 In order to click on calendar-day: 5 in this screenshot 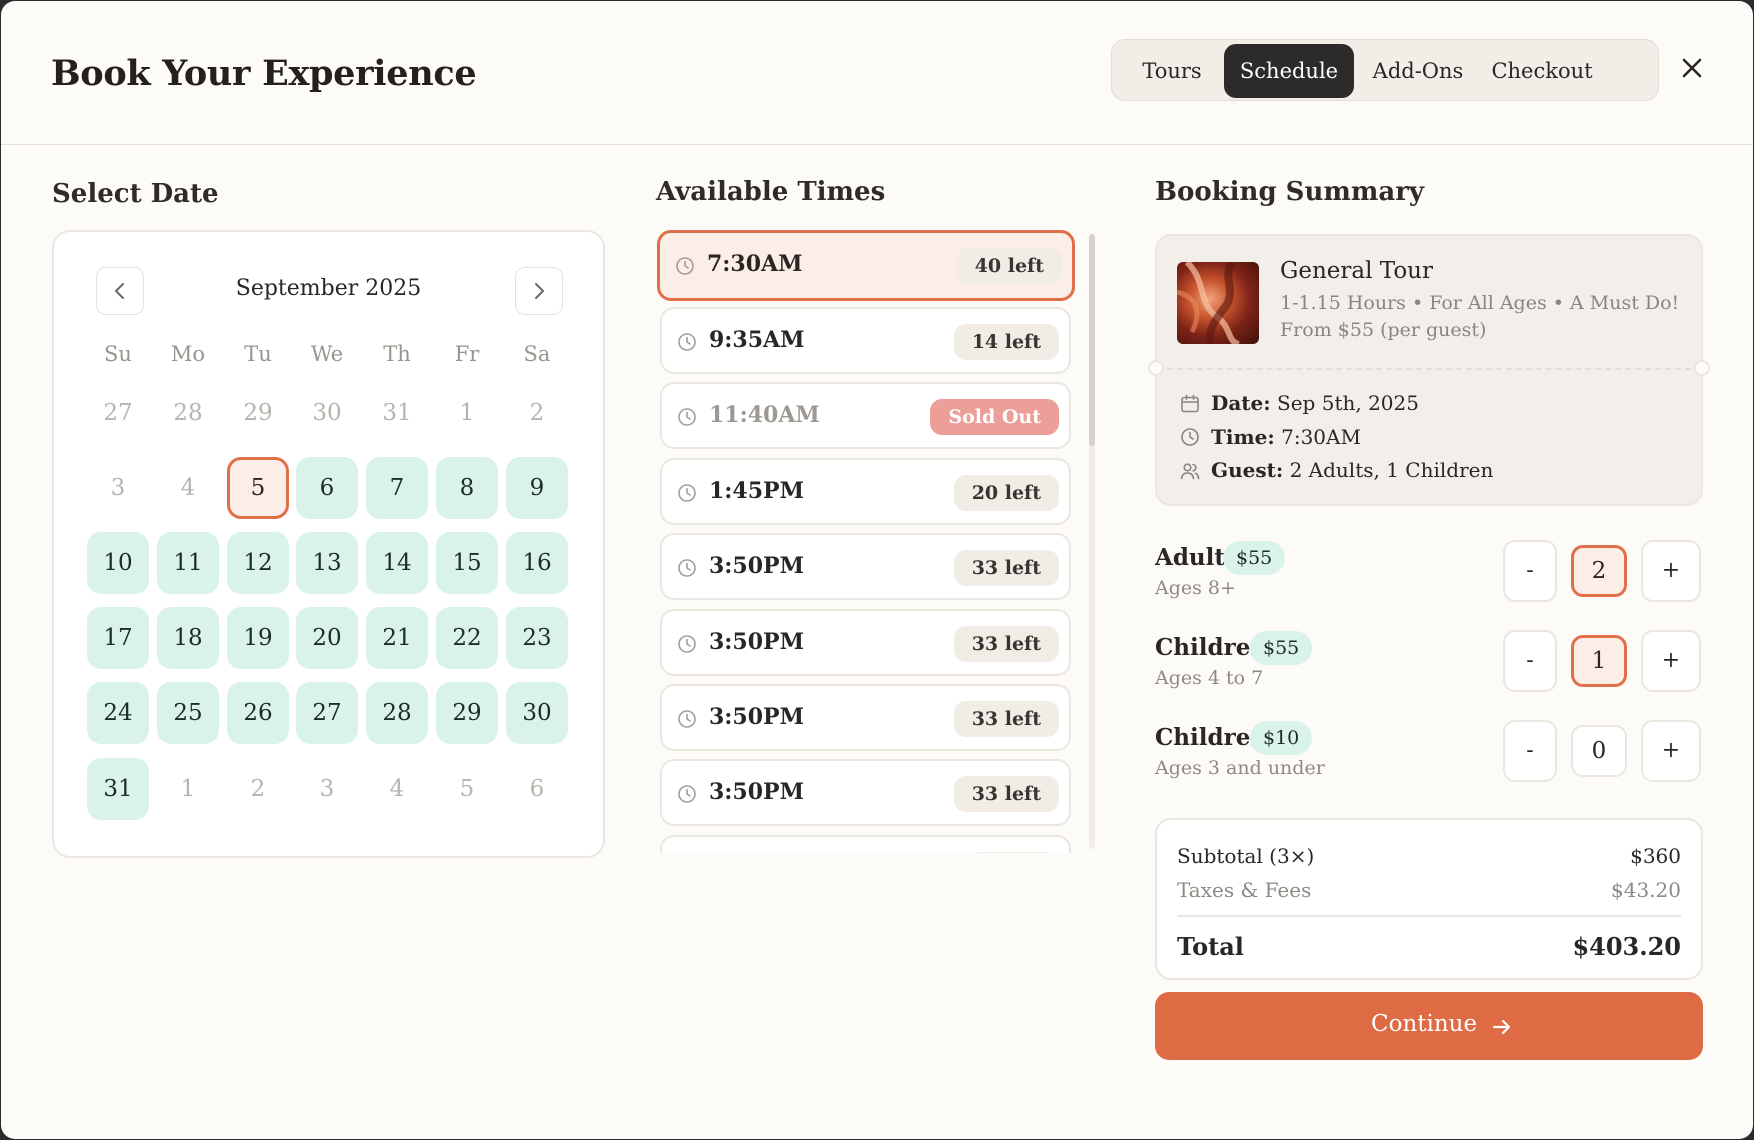, I will do `click(467, 789)`.